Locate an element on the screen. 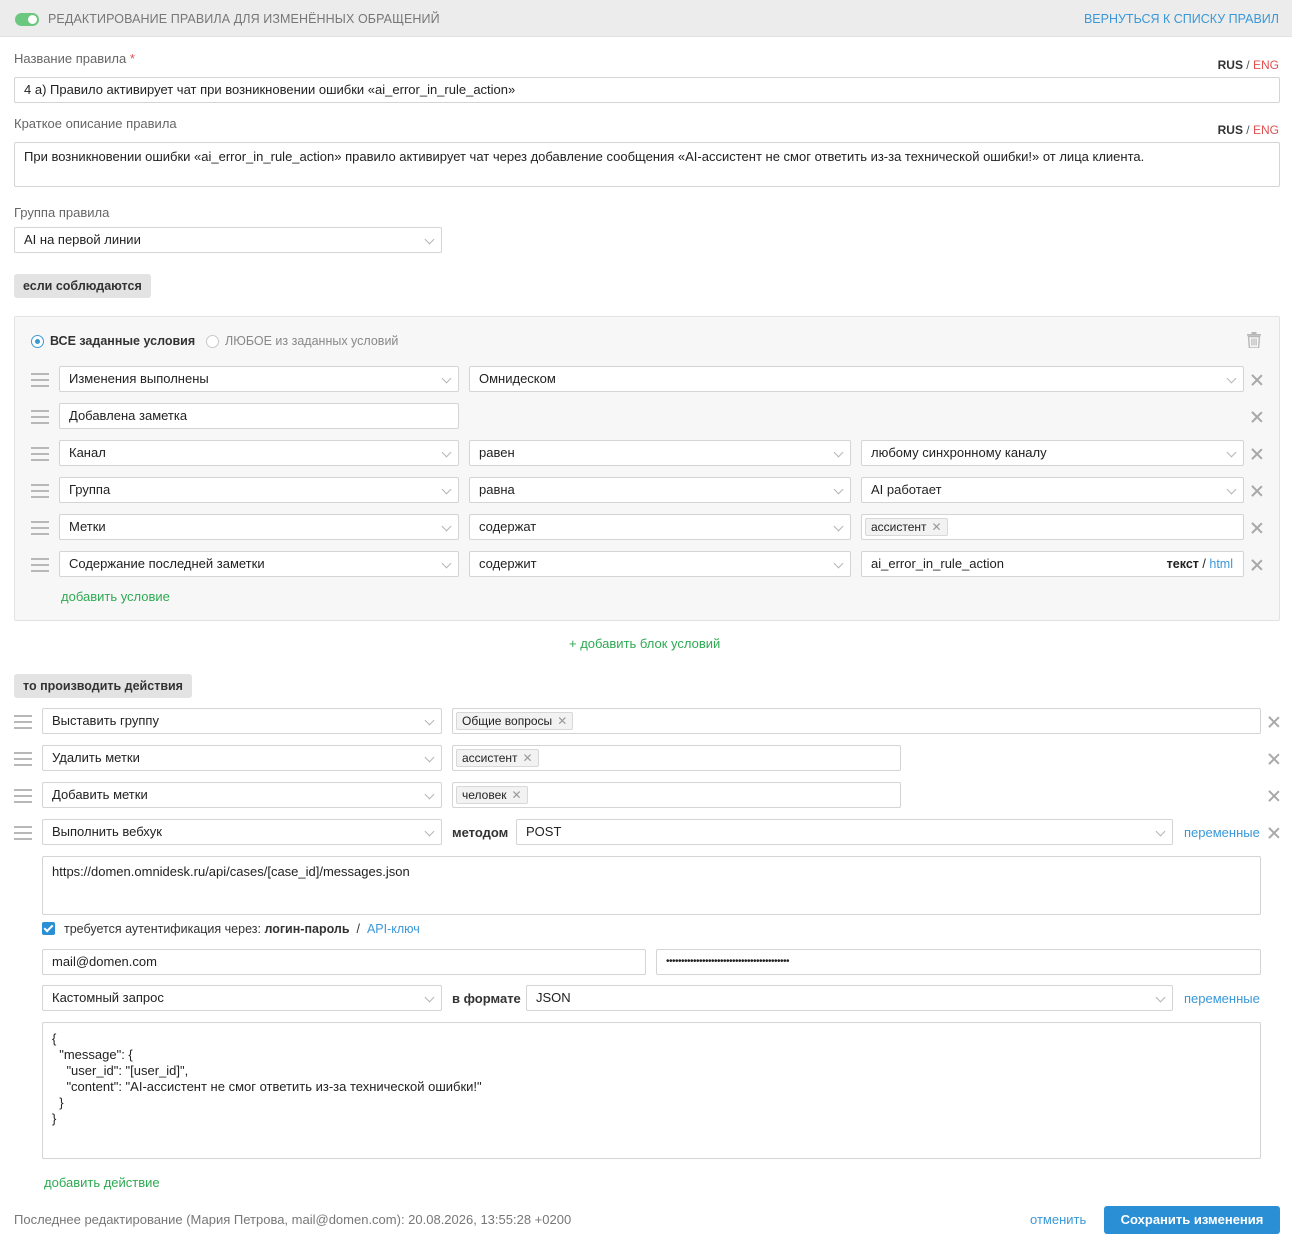 The image size is (1292, 1235). condition-field-select: Изменения выполнены is located at coordinates (259, 379).